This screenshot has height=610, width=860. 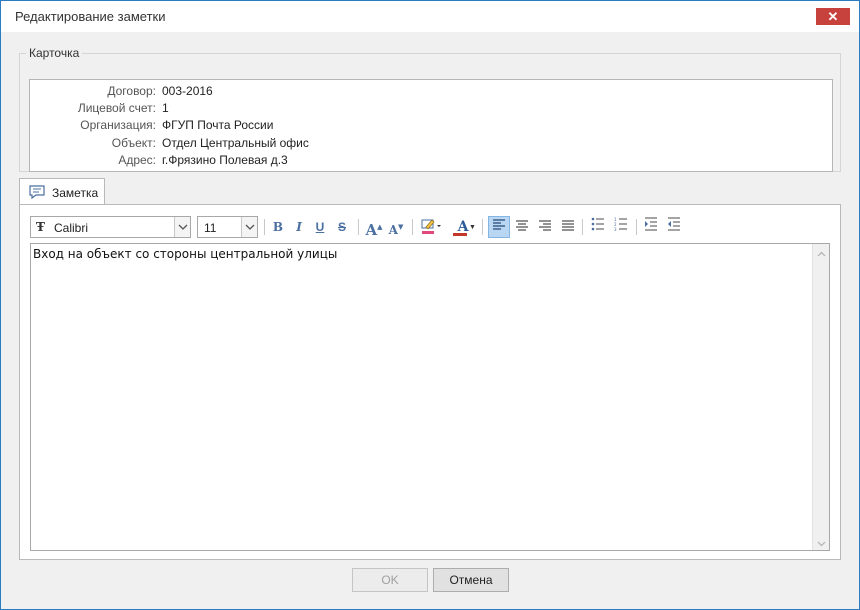 I want to click on field-label: Лицевой счет:, so click(x=116, y=108).